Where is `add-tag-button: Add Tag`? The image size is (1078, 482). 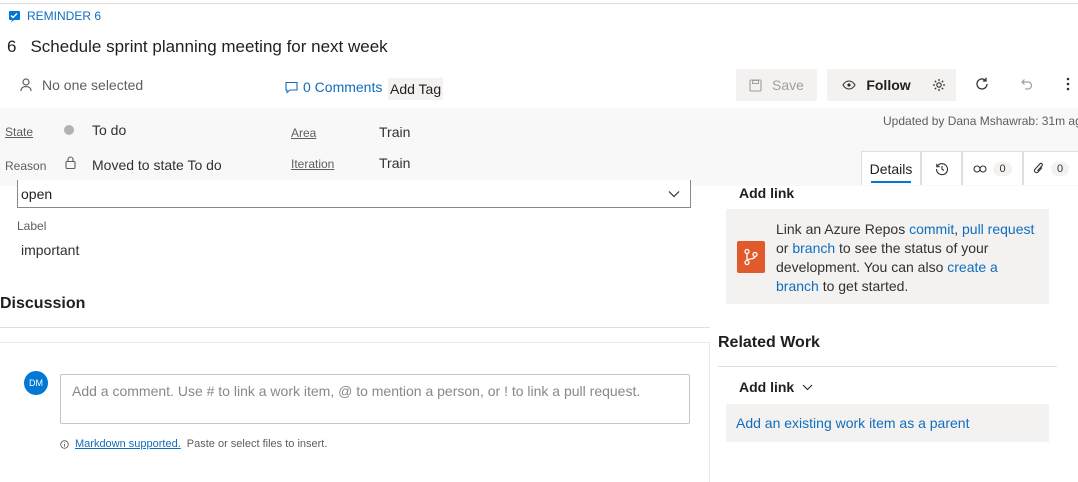 add-tag-button: Add Tag is located at coordinates (416, 89).